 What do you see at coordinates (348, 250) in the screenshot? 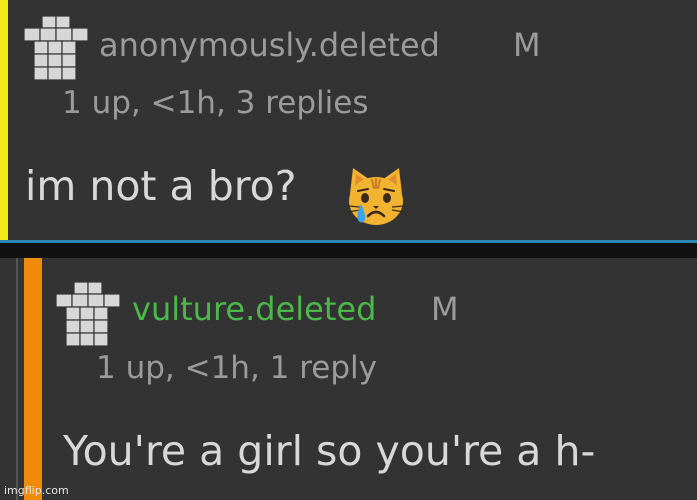
I see `comment-gap` at bounding box center [348, 250].